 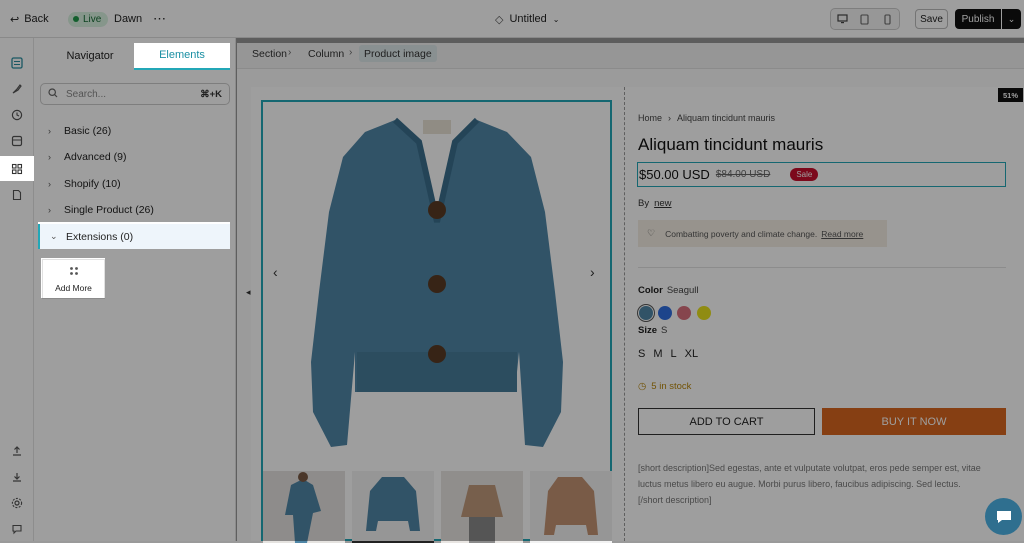 What do you see at coordinates (275, 272) in the screenshot?
I see `previous-image-chevron-icon: ‹` at bounding box center [275, 272].